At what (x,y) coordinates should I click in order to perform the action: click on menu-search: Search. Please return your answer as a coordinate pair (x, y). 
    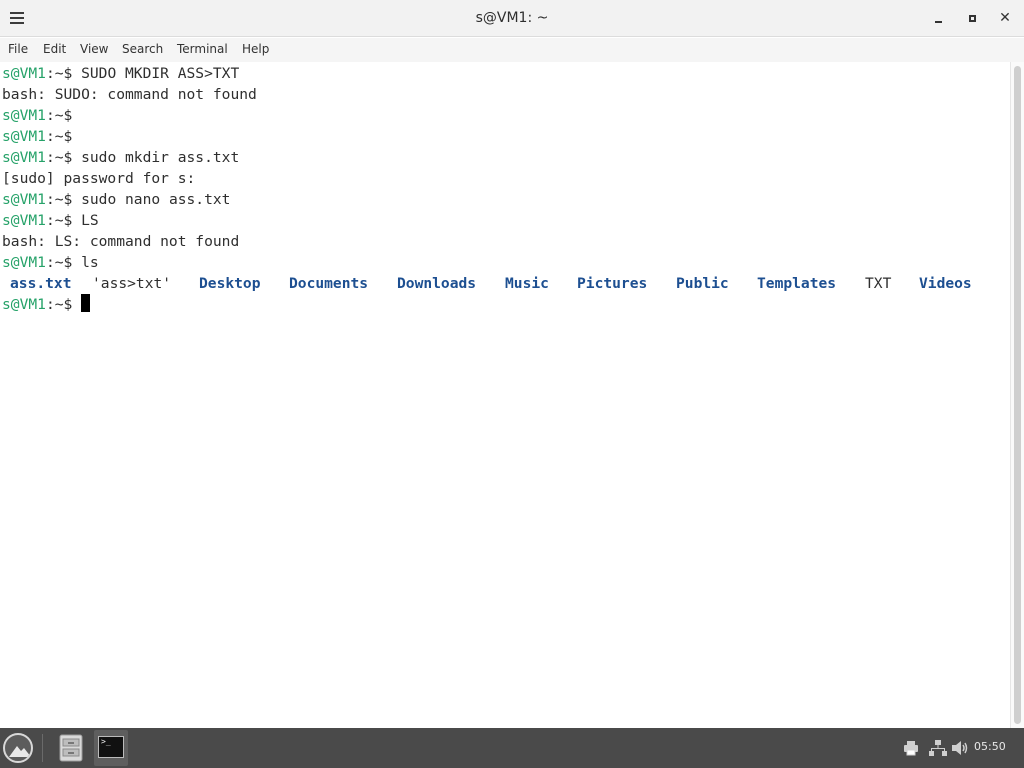
    Looking at the image, I should click on (142, 49).